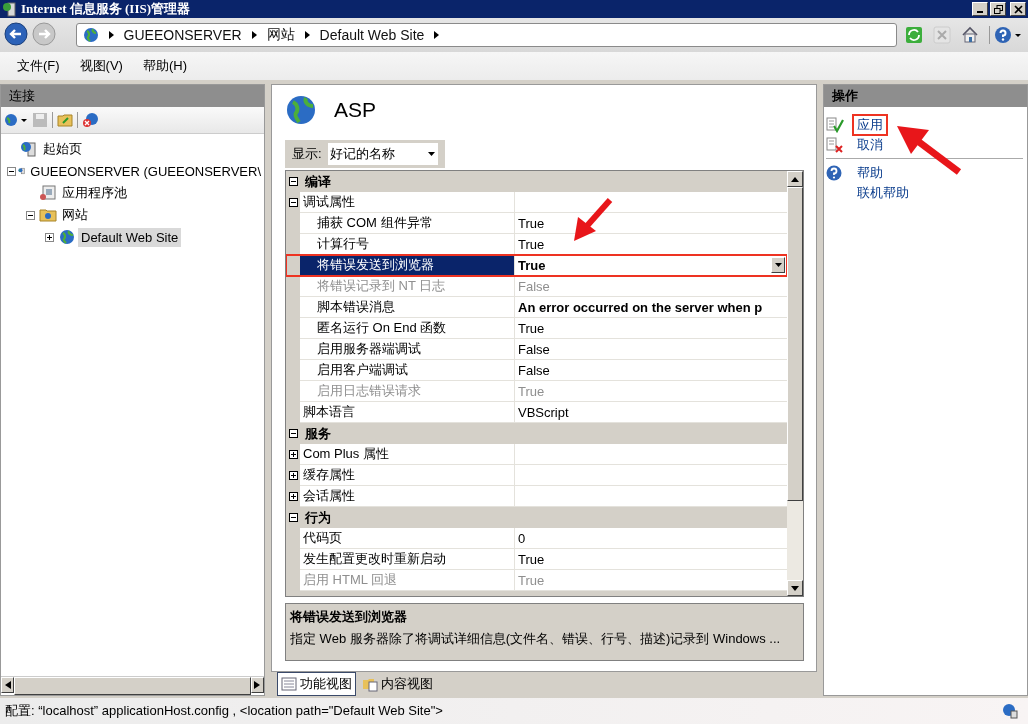 This screenshot has height=724, width=1028. I want to click on vertical-scrollbar, so click(795, 383).